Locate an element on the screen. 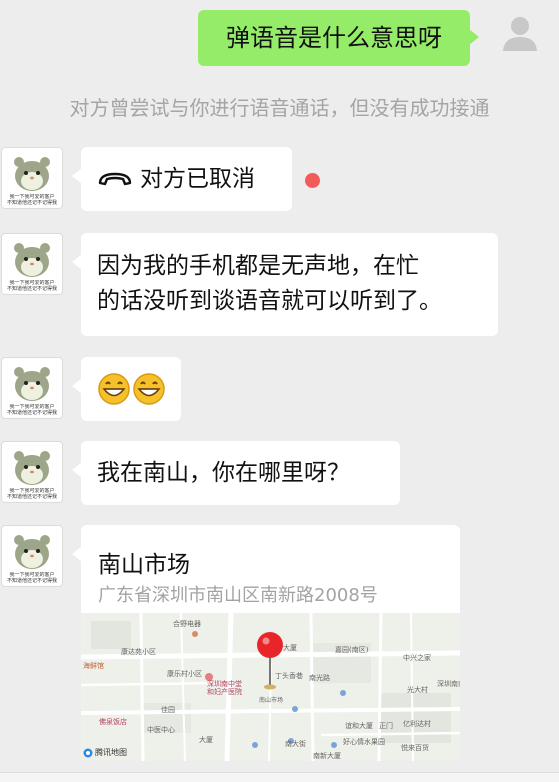 This screenshot has width=559, height=782. outgoing-message-bubble: 弹语音是什么意思呀 is located at coordinates (338, 38).